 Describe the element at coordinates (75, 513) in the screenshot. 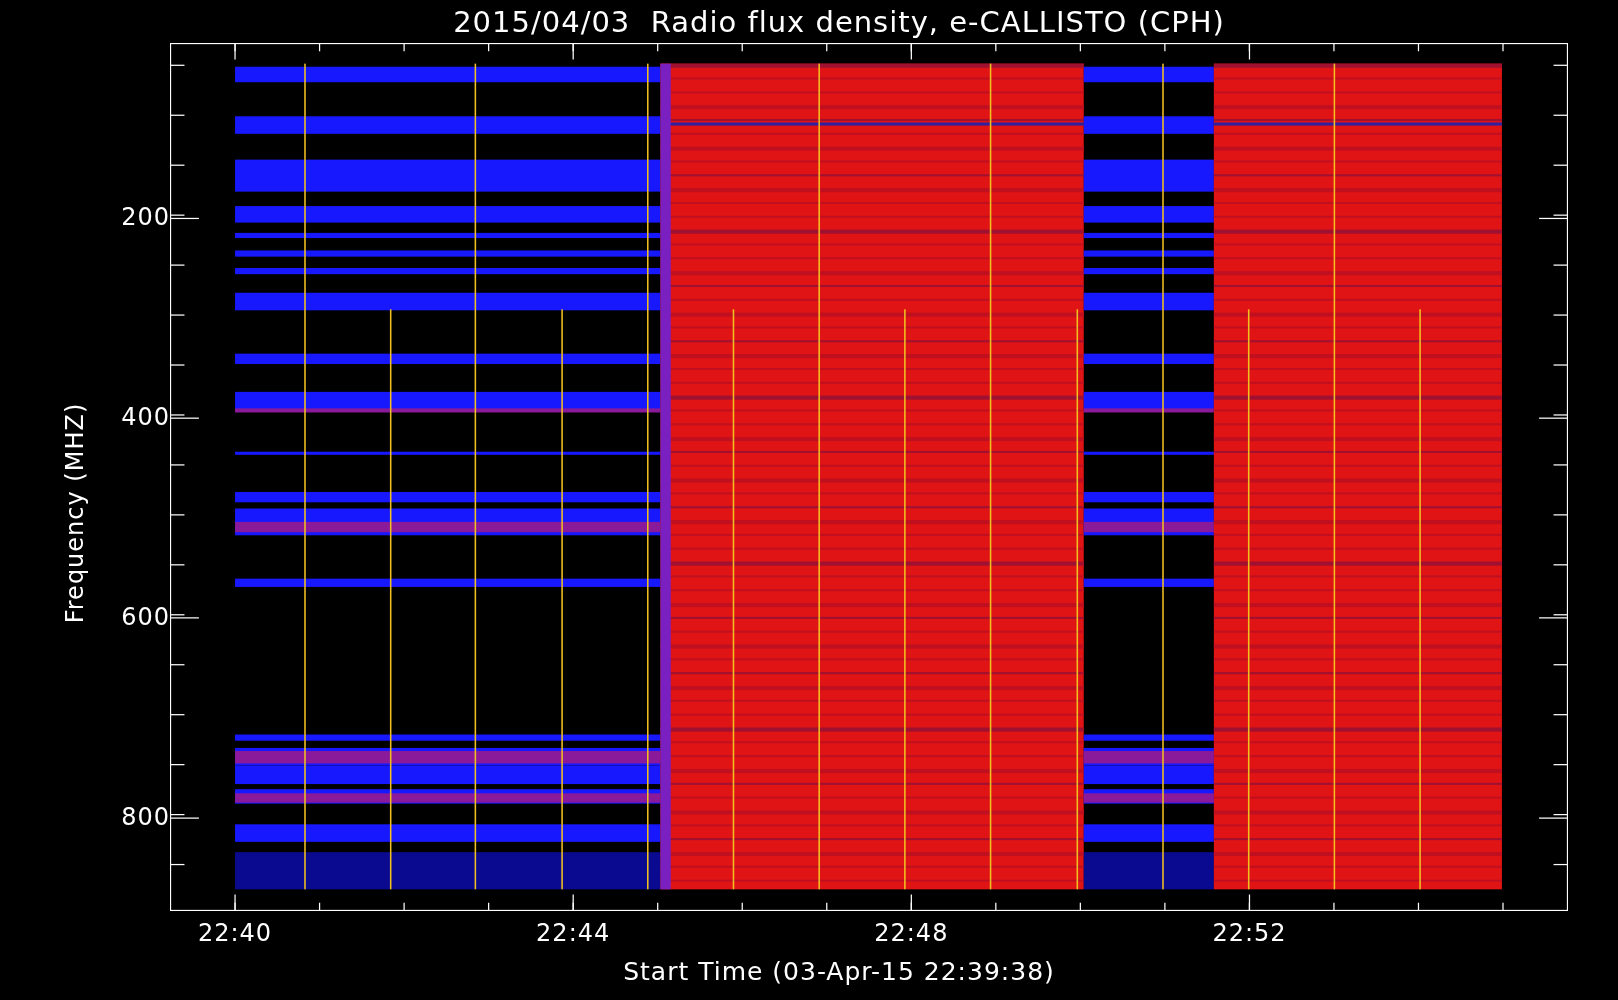

I see `y-axis-label: Frequency (MHZ)` at that location.